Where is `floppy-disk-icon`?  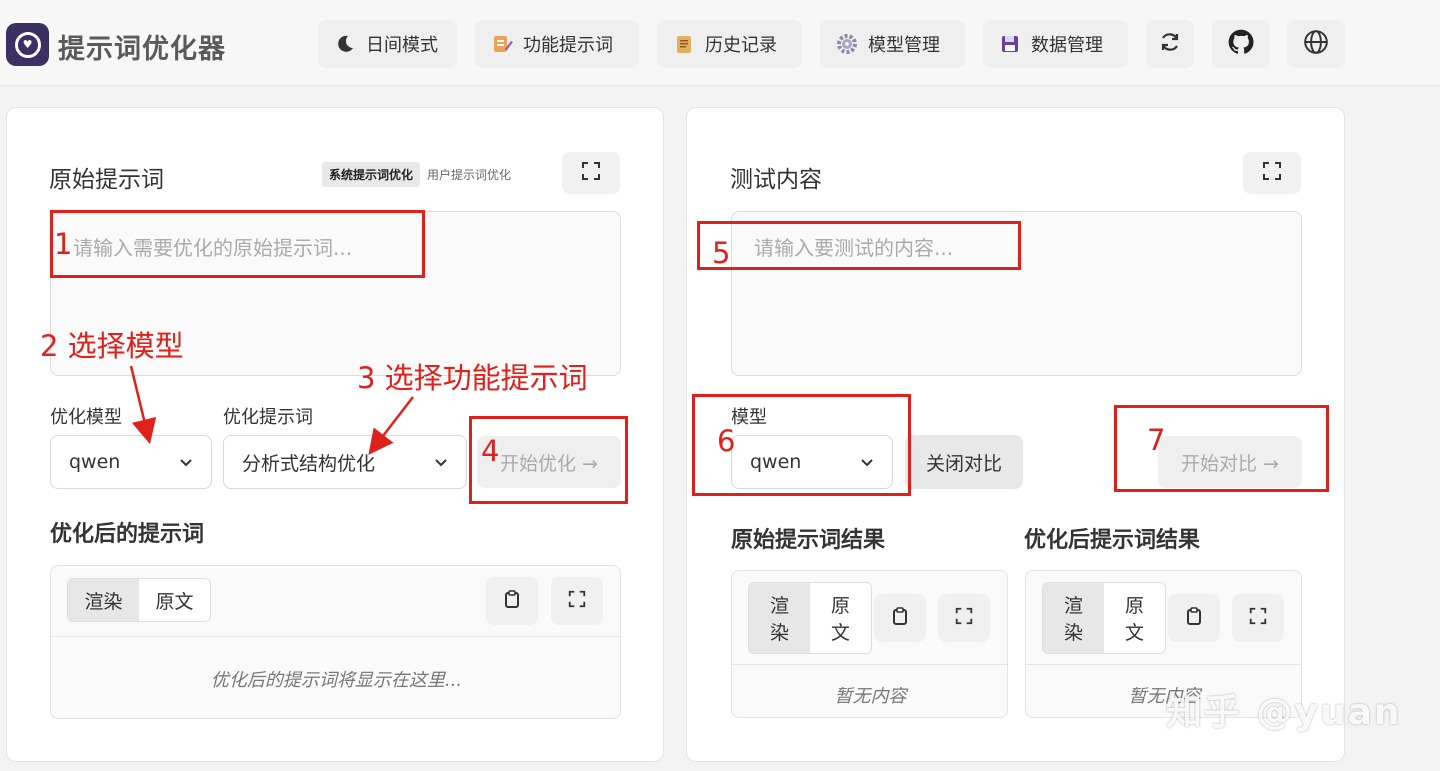
floppy-disk-icon is located at coordinates (1010, 44).